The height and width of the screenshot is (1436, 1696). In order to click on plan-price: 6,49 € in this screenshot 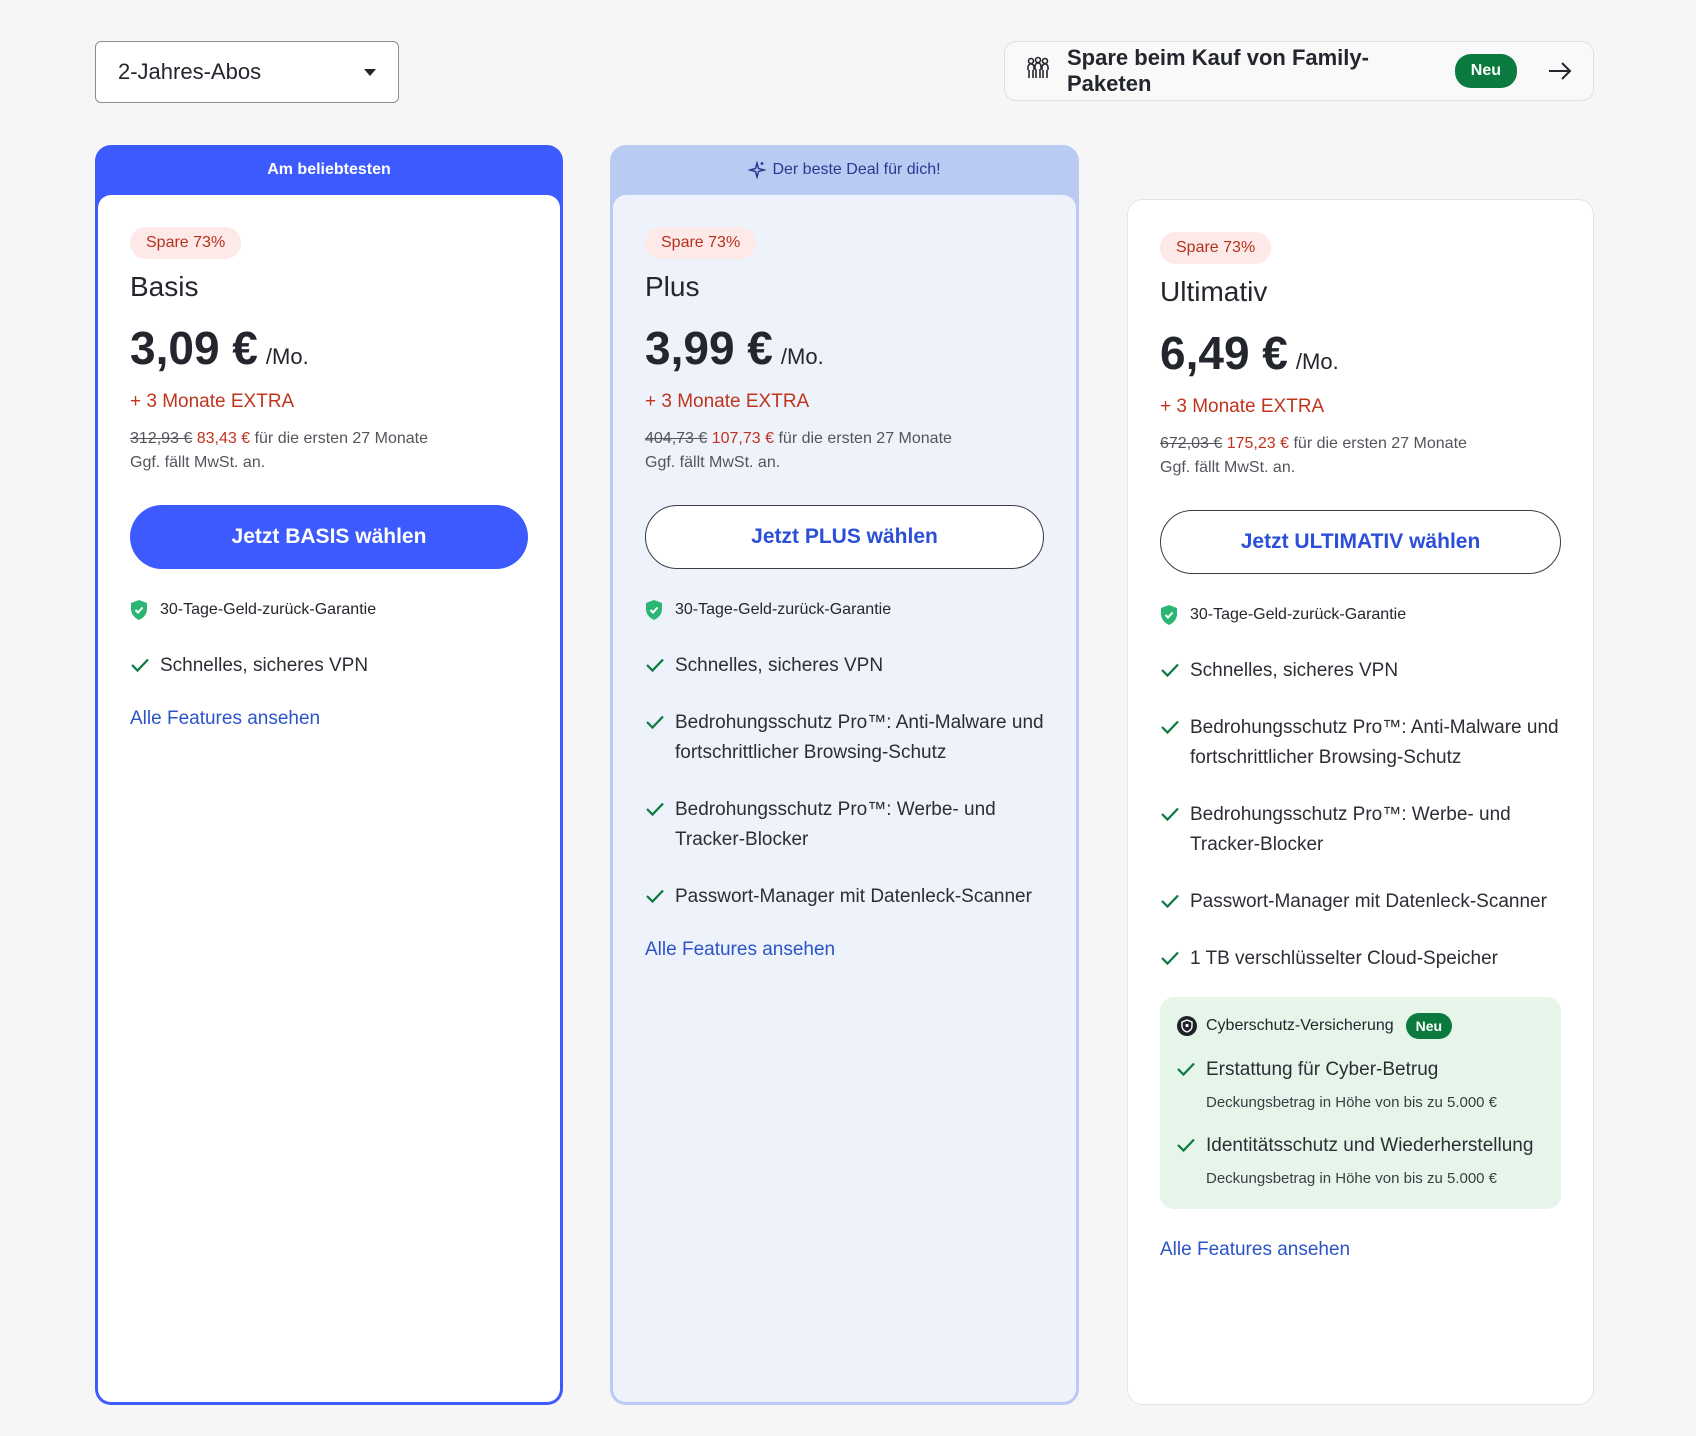, I will do `click(1224, 353)`.